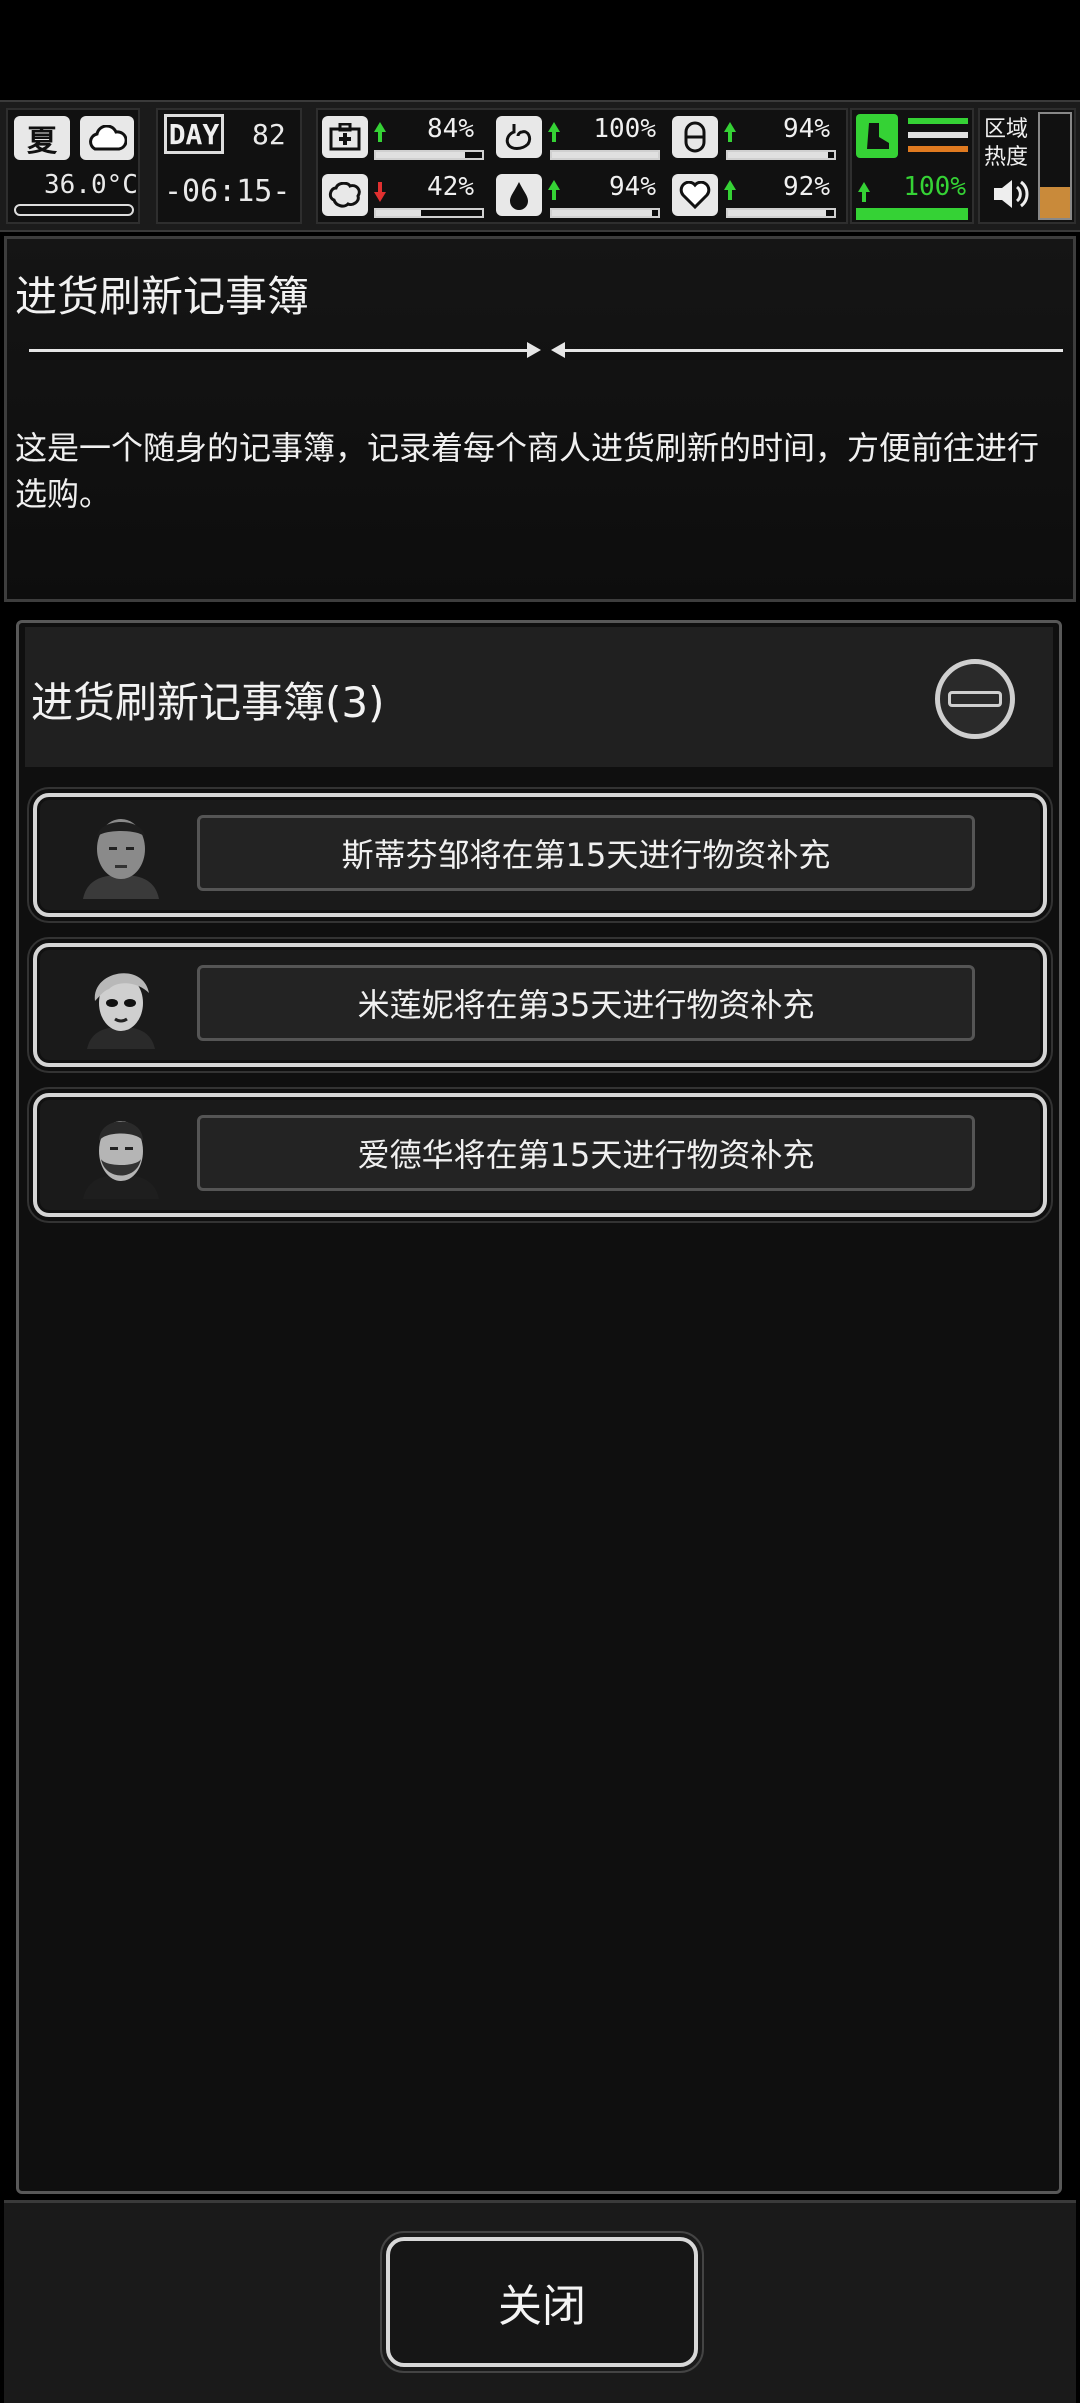 The height and width of the screenshot is (2403, 1080). I want to click on brain-value: 42%, so click(450, 187).